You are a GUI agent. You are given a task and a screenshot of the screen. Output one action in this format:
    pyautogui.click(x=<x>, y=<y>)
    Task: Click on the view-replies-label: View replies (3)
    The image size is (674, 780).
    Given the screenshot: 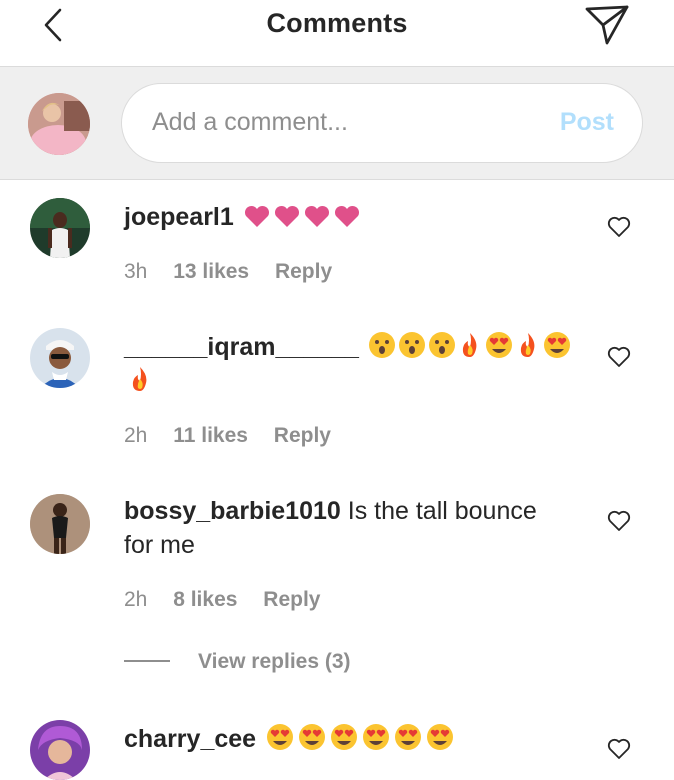 What is the action you would take?
    pyautogui.click(x=274, y=661)
    